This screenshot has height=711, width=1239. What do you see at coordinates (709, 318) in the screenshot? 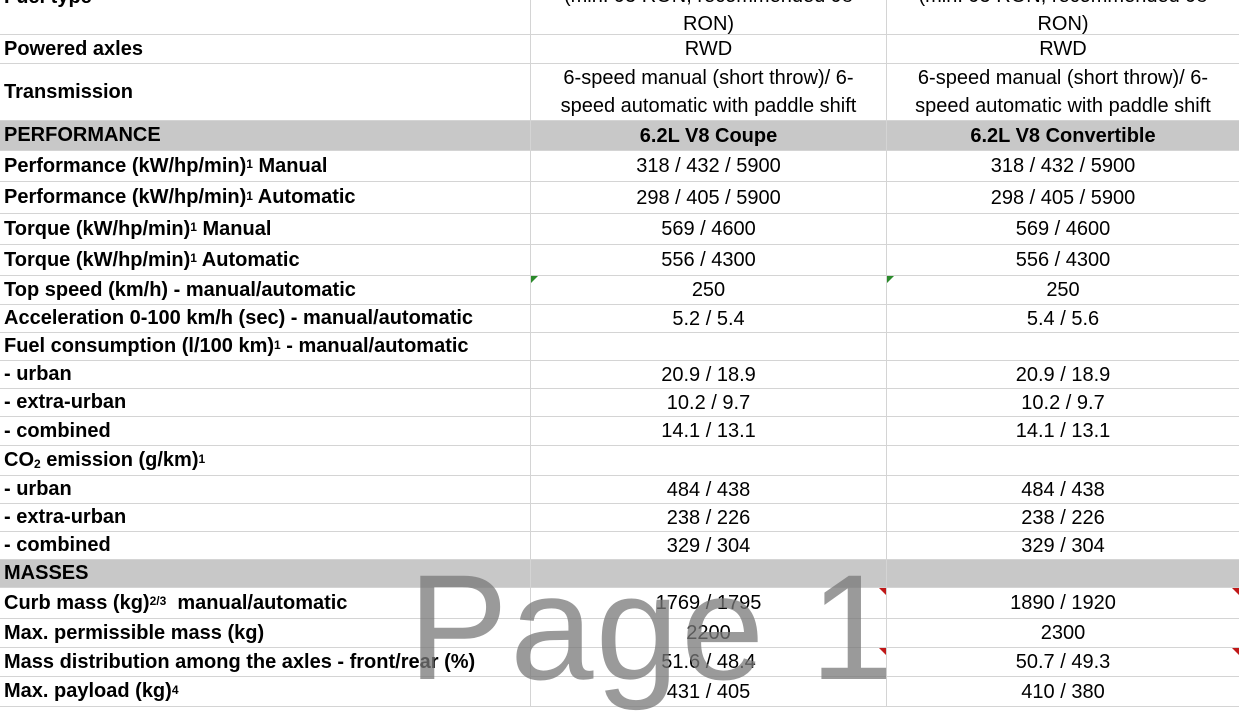
I see `coupe-cell: 5.2 / 5.4` at bounding box center [709, 318].